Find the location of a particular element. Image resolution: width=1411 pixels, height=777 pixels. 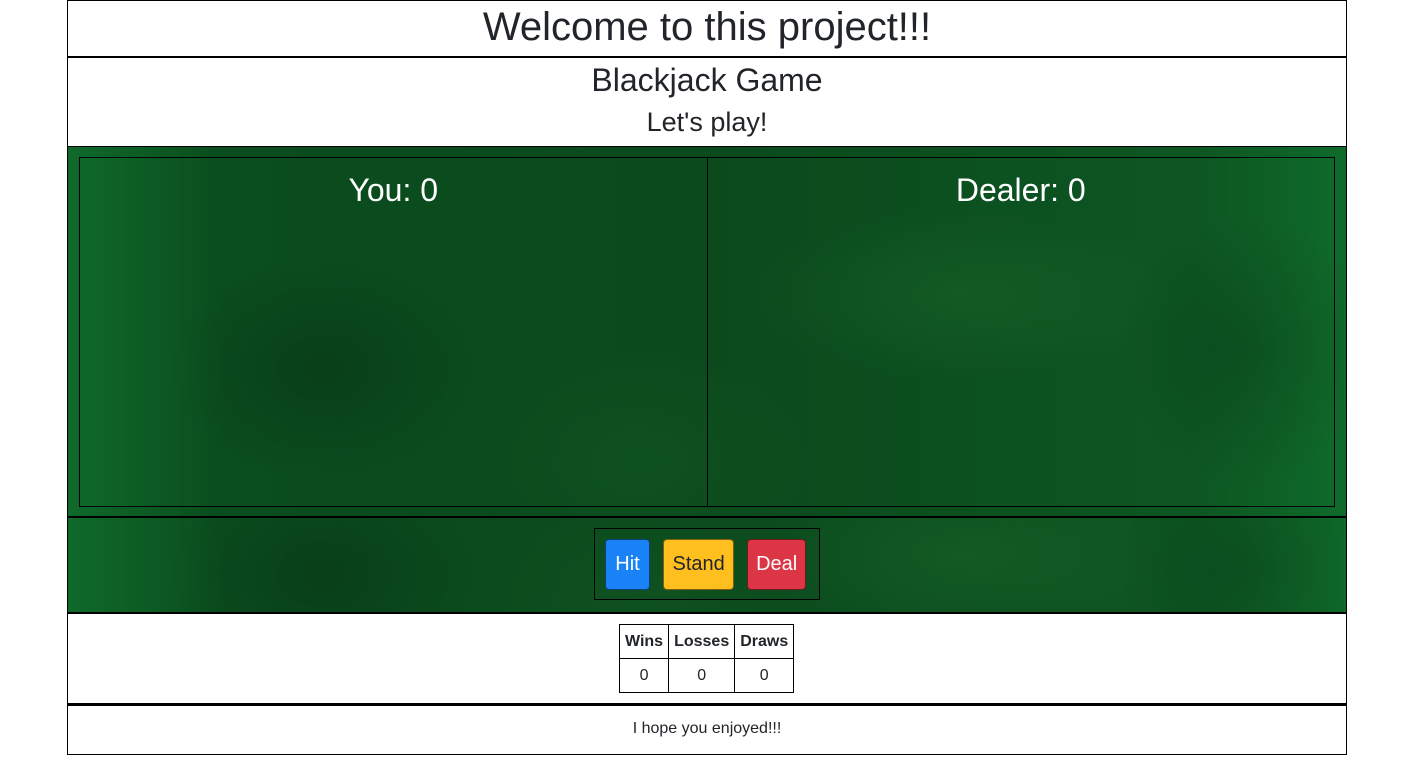

player-score: You: 0 is located at coordinates (393, 190).